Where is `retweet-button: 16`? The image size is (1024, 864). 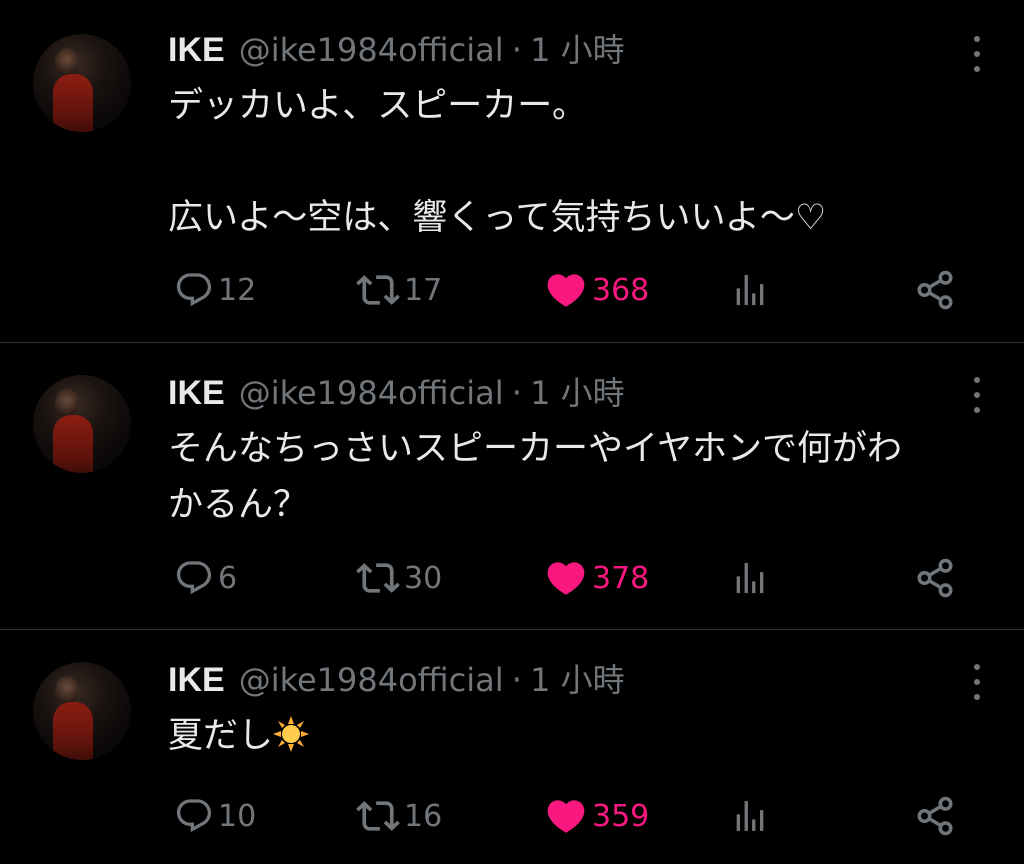
retweet-button: 16 is located at coordinates (399, 816).